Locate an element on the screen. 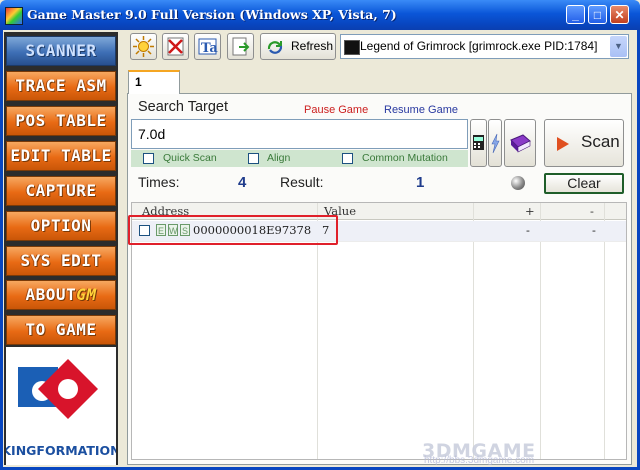 This screenshot has height=470, width=640. scan-button: Scan is located at coordinates (584, 143).